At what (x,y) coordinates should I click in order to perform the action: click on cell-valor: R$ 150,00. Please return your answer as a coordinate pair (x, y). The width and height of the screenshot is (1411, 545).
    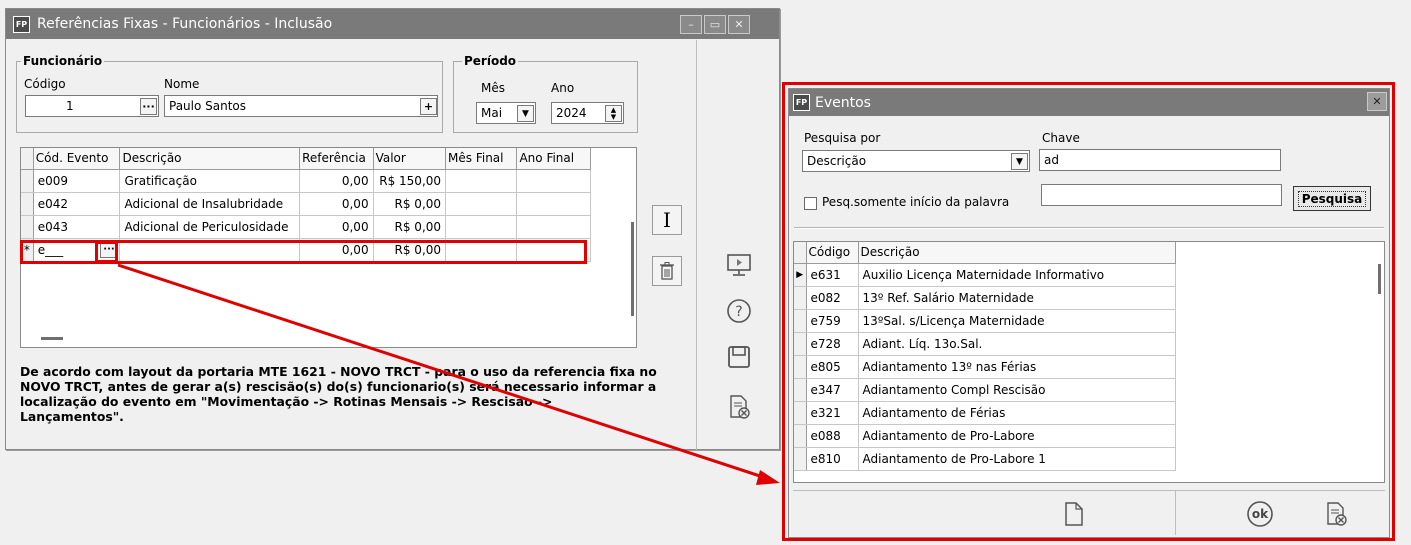
    Looking at the image, I should click on (410, 181).